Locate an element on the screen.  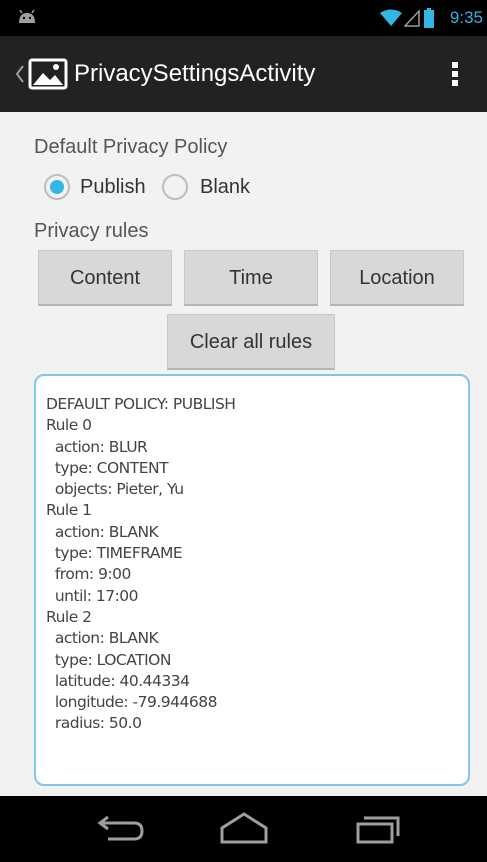
home-icon is located at coordinates (244, 829).